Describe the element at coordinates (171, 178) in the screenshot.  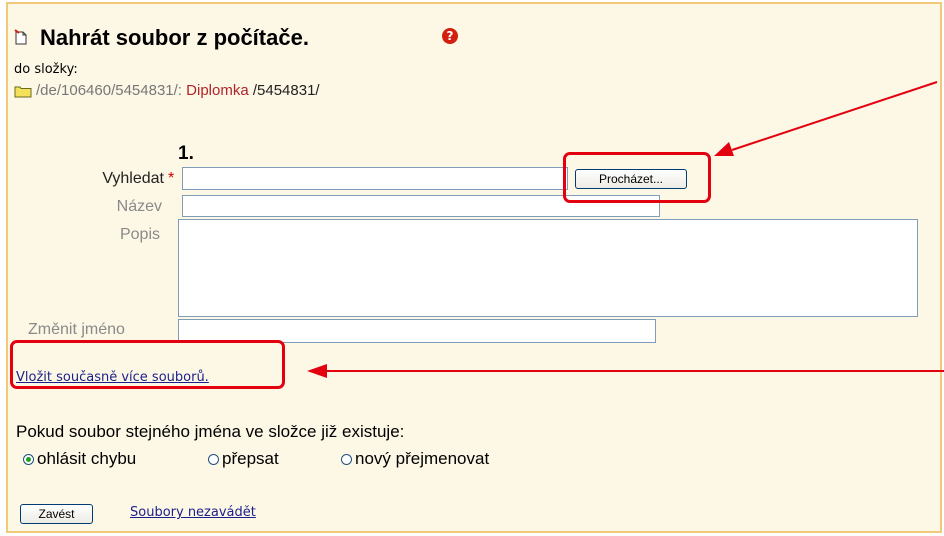
I see `required-mark: *` at that location.